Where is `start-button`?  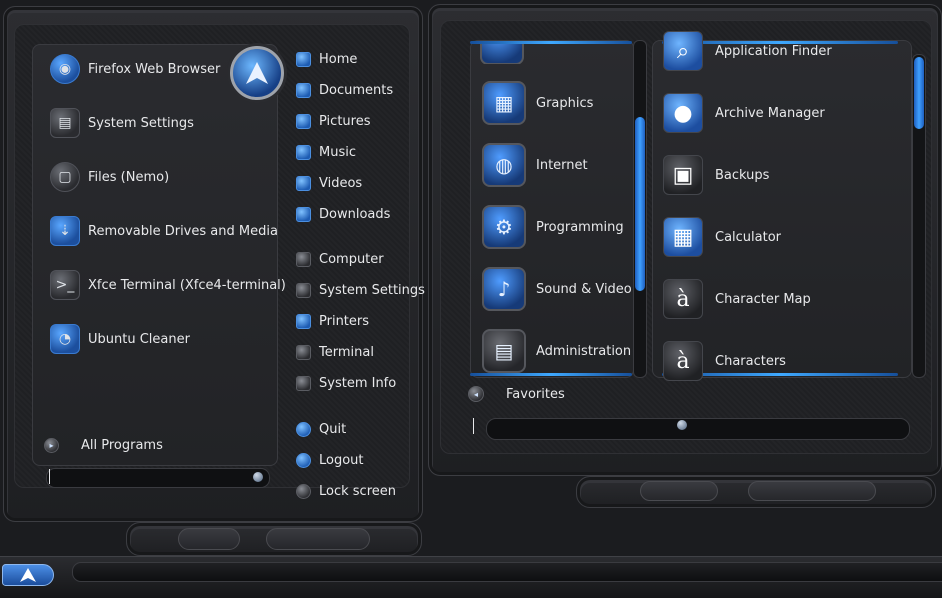 start-button is located at coordinates (28, 575).